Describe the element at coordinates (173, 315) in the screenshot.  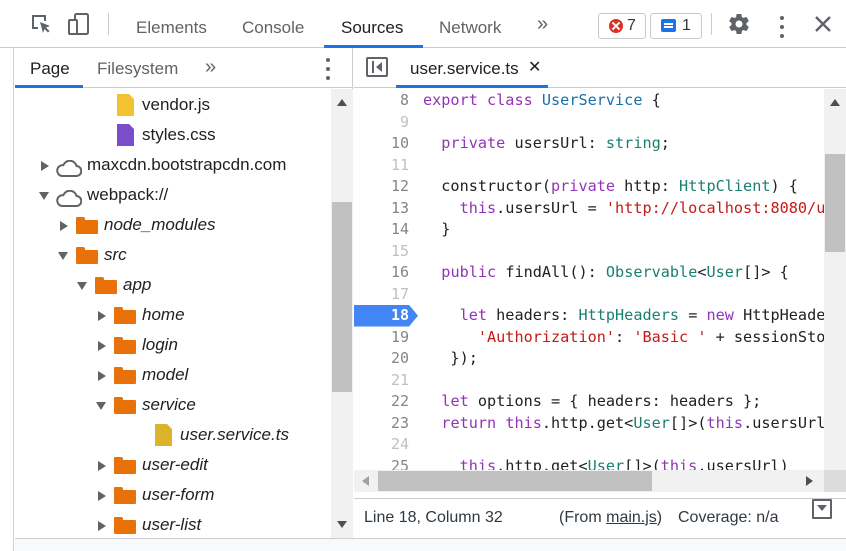
I see `tree-item: home` at that location.